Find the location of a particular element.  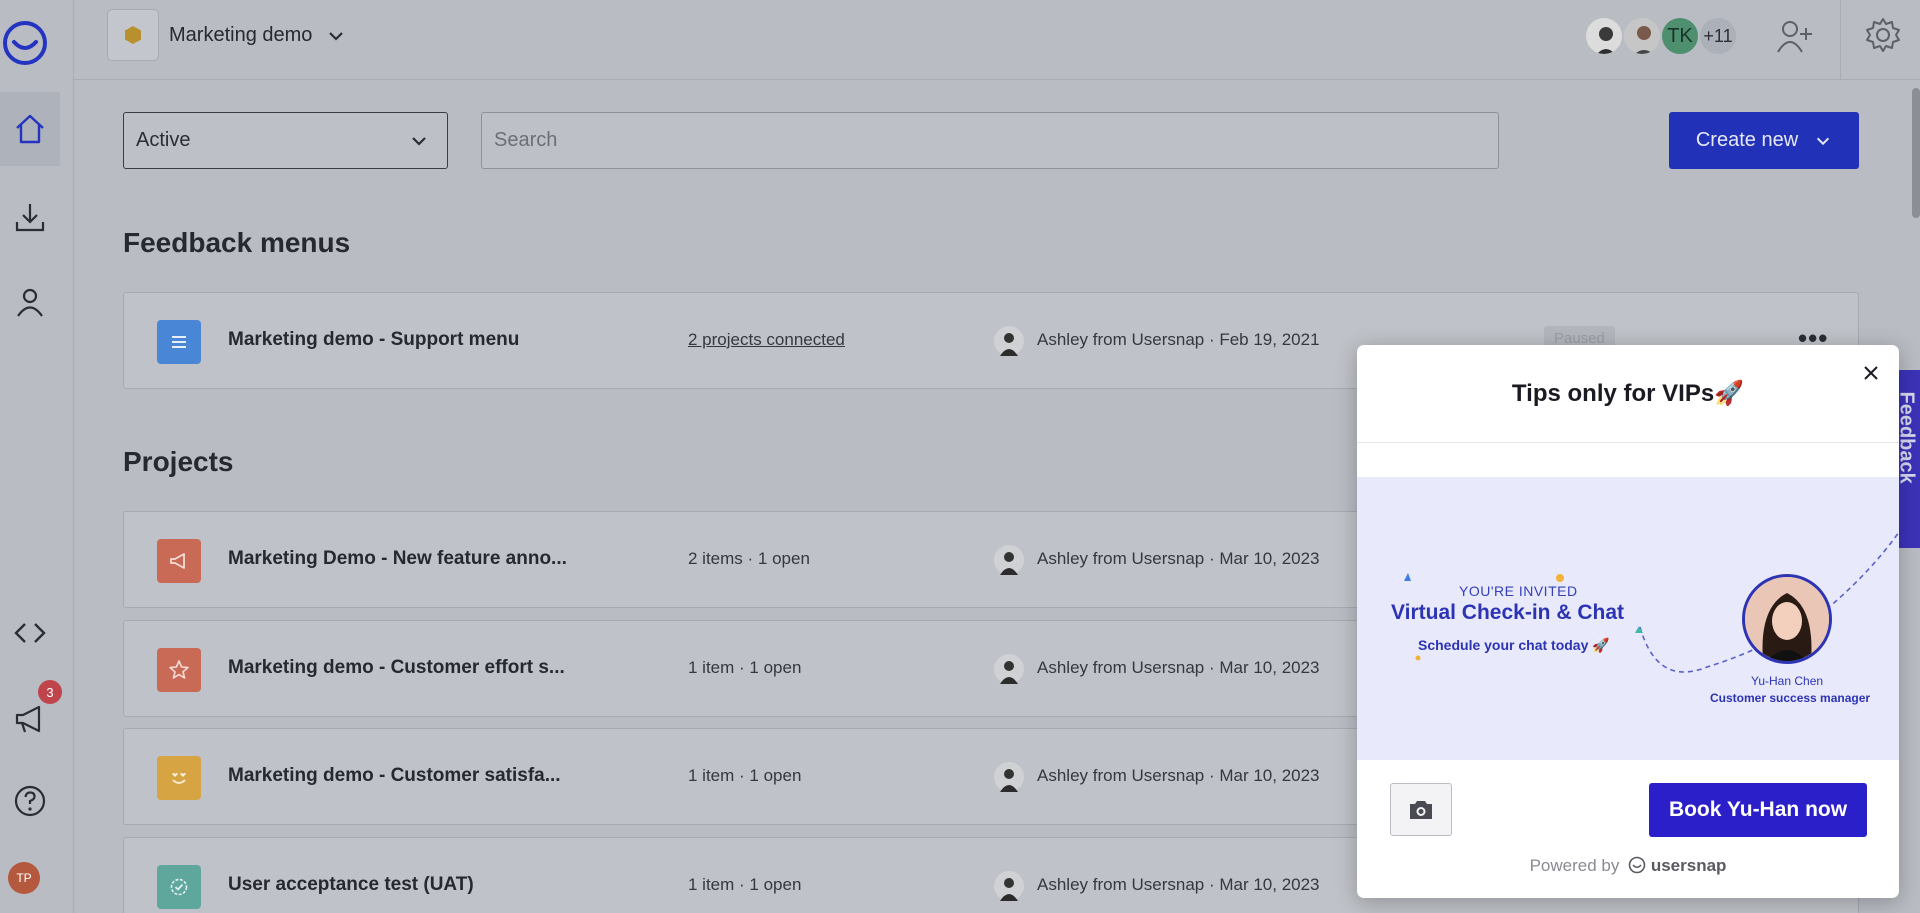

code-icon is located at coordinates (30, 633).